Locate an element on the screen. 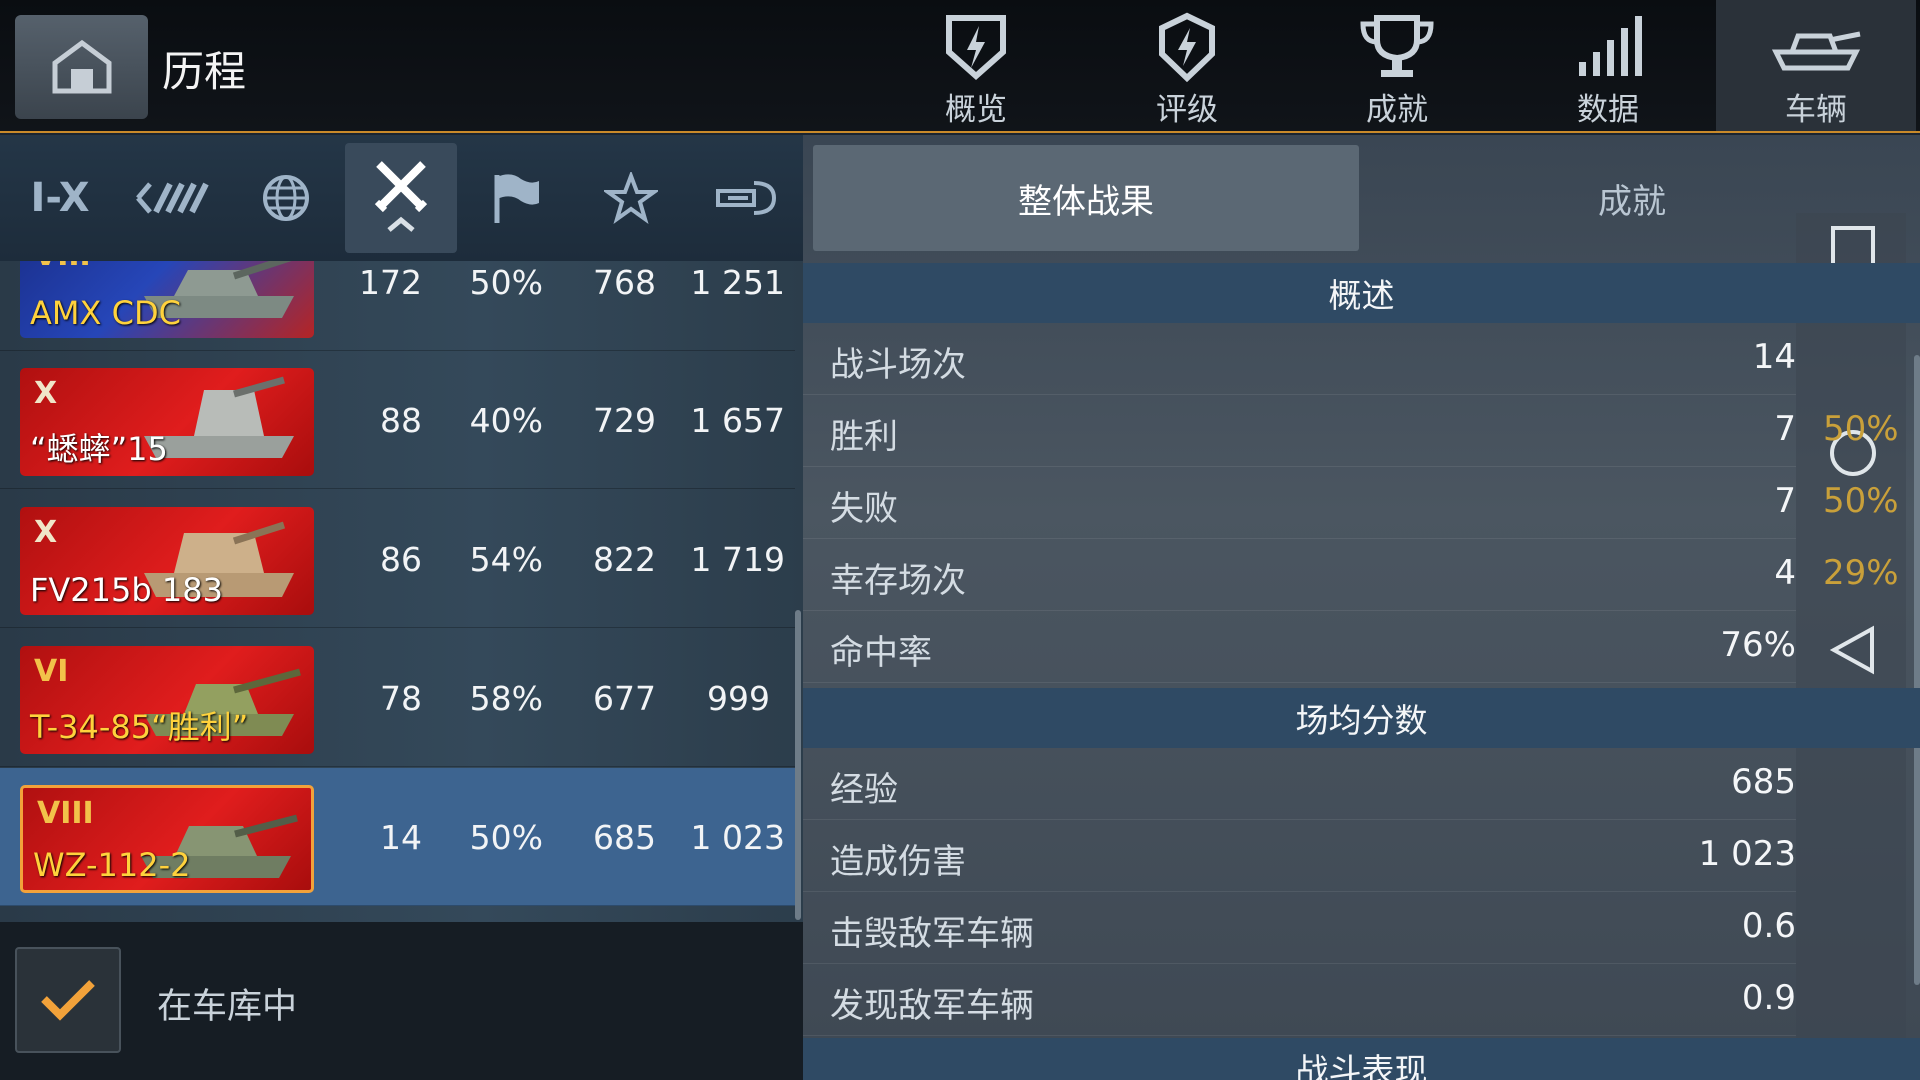 The height and width of the screenshot is (1080, 1920). tab-overview-label: 概览 is located at coordinates (976, 110).